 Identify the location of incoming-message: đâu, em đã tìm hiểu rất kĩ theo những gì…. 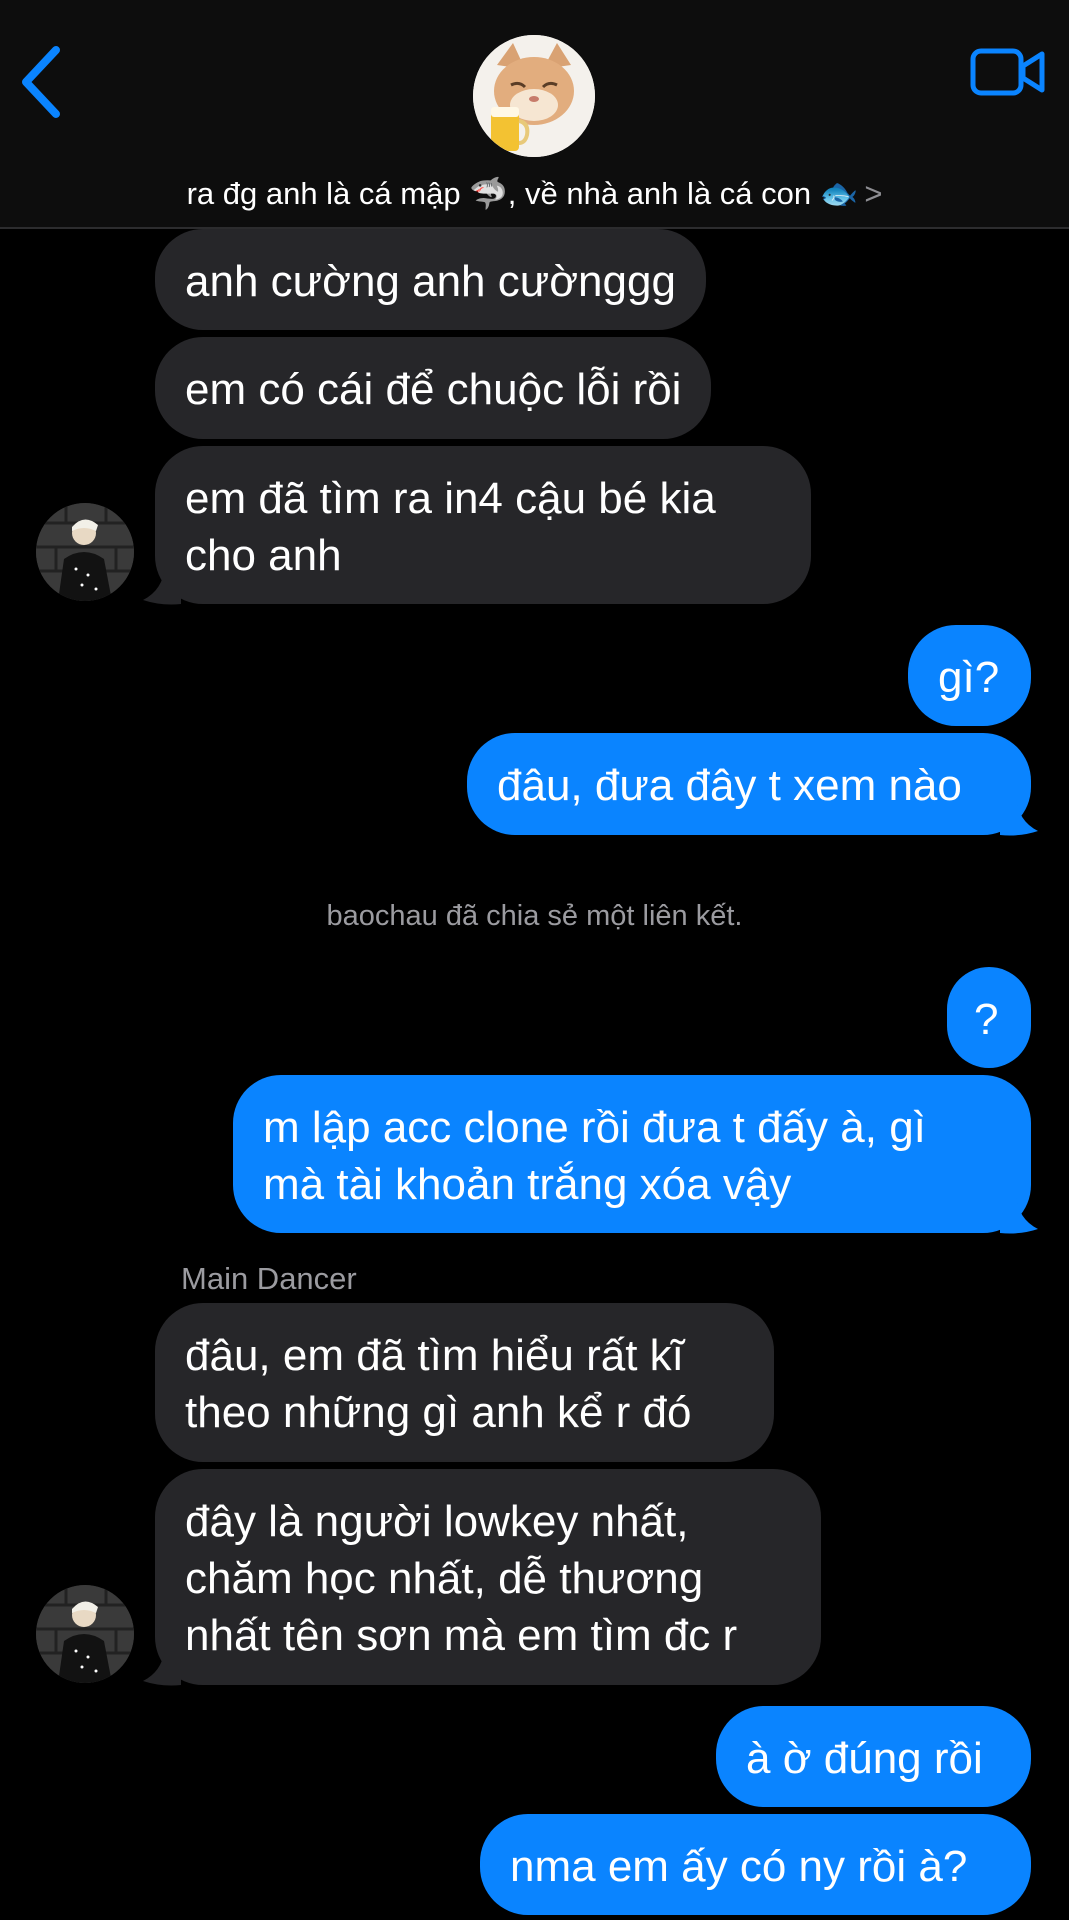
(464, 1382).